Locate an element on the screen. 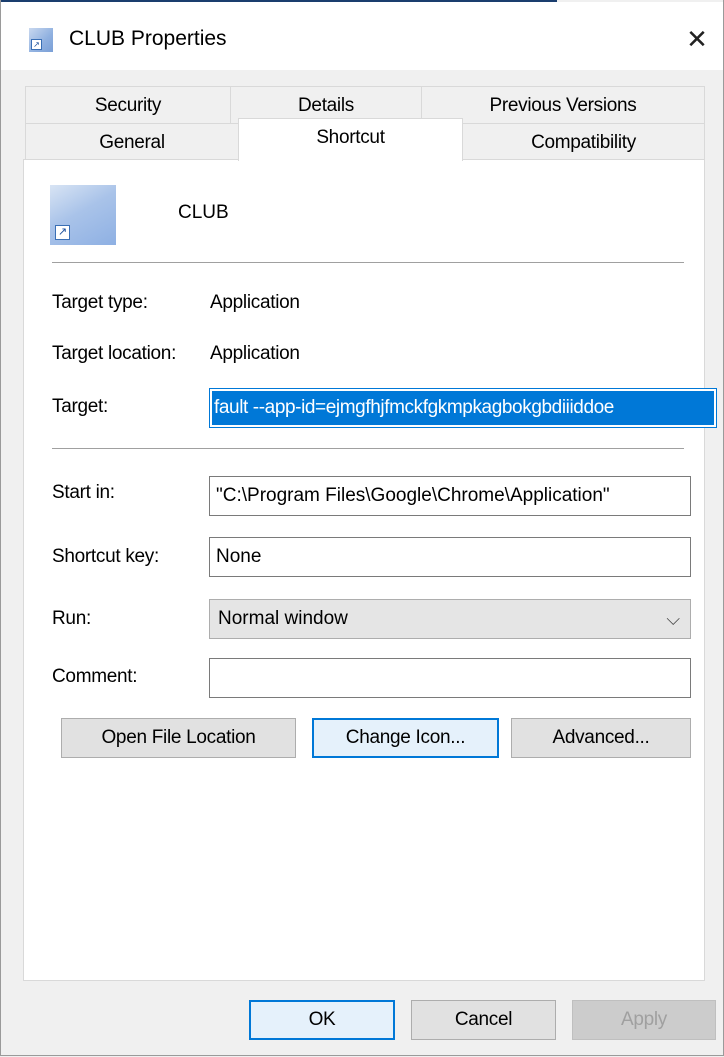  cancel-button: Cancel is located at coordinates (483, 1020).